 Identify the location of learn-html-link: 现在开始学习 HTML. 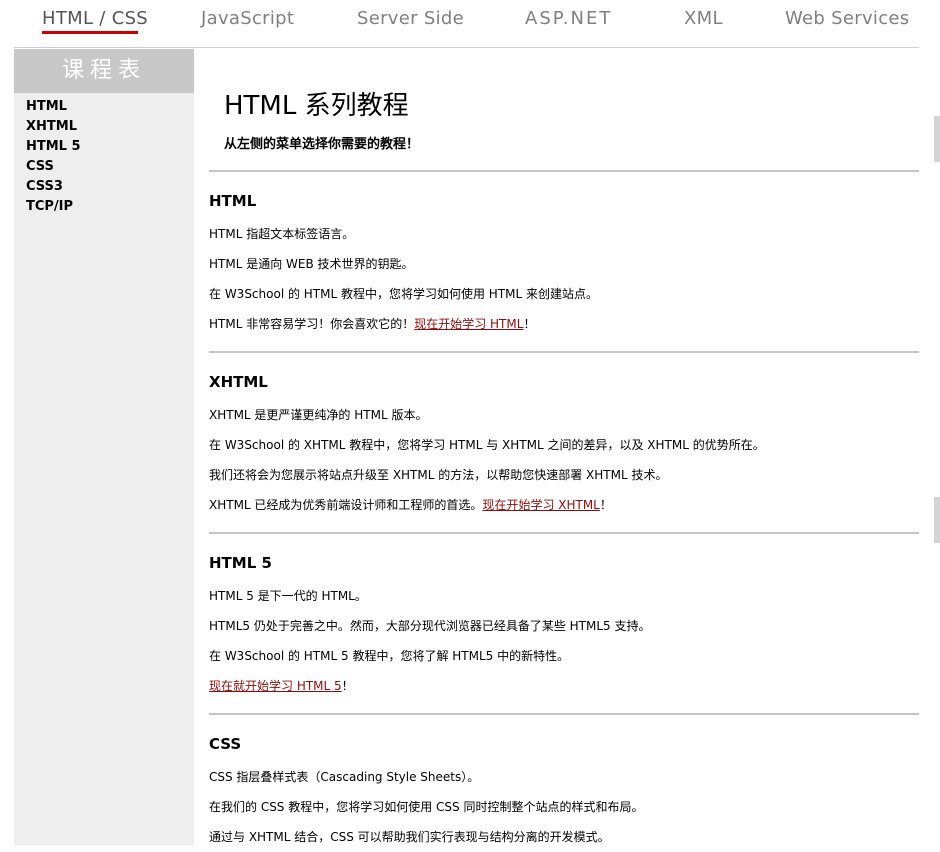
(468, 324).